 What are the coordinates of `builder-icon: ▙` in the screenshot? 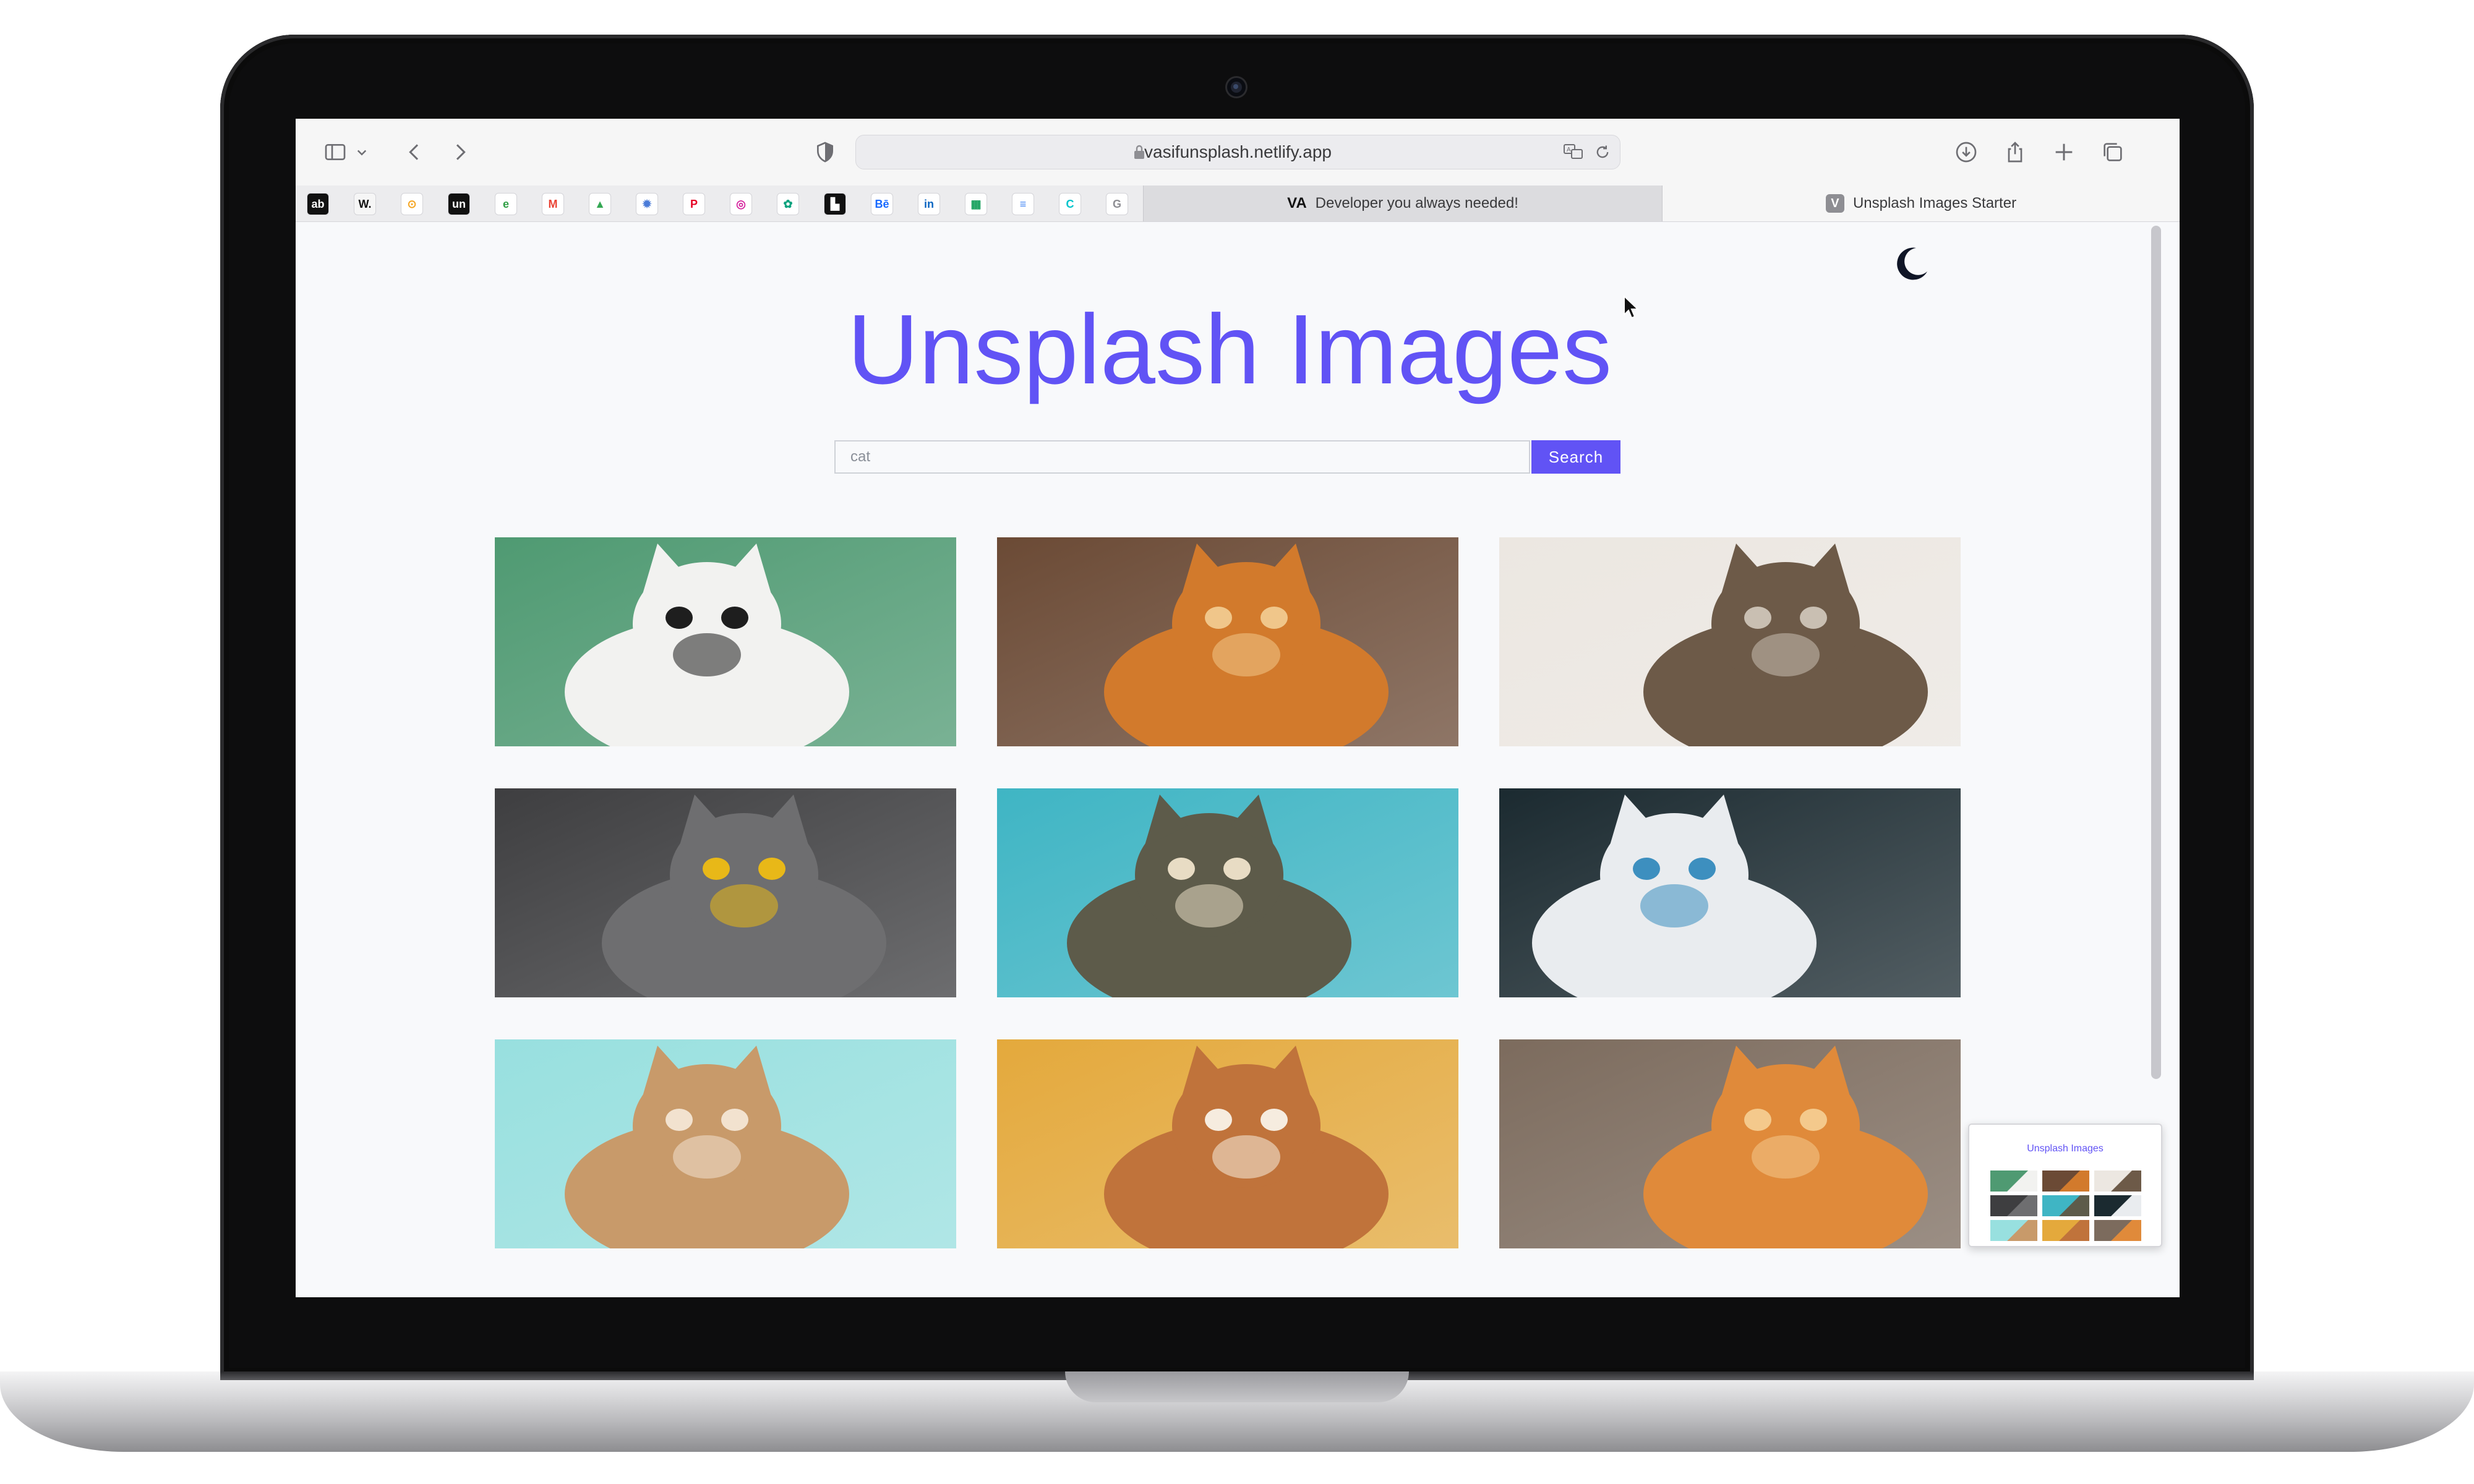 It's located at (835, 204).